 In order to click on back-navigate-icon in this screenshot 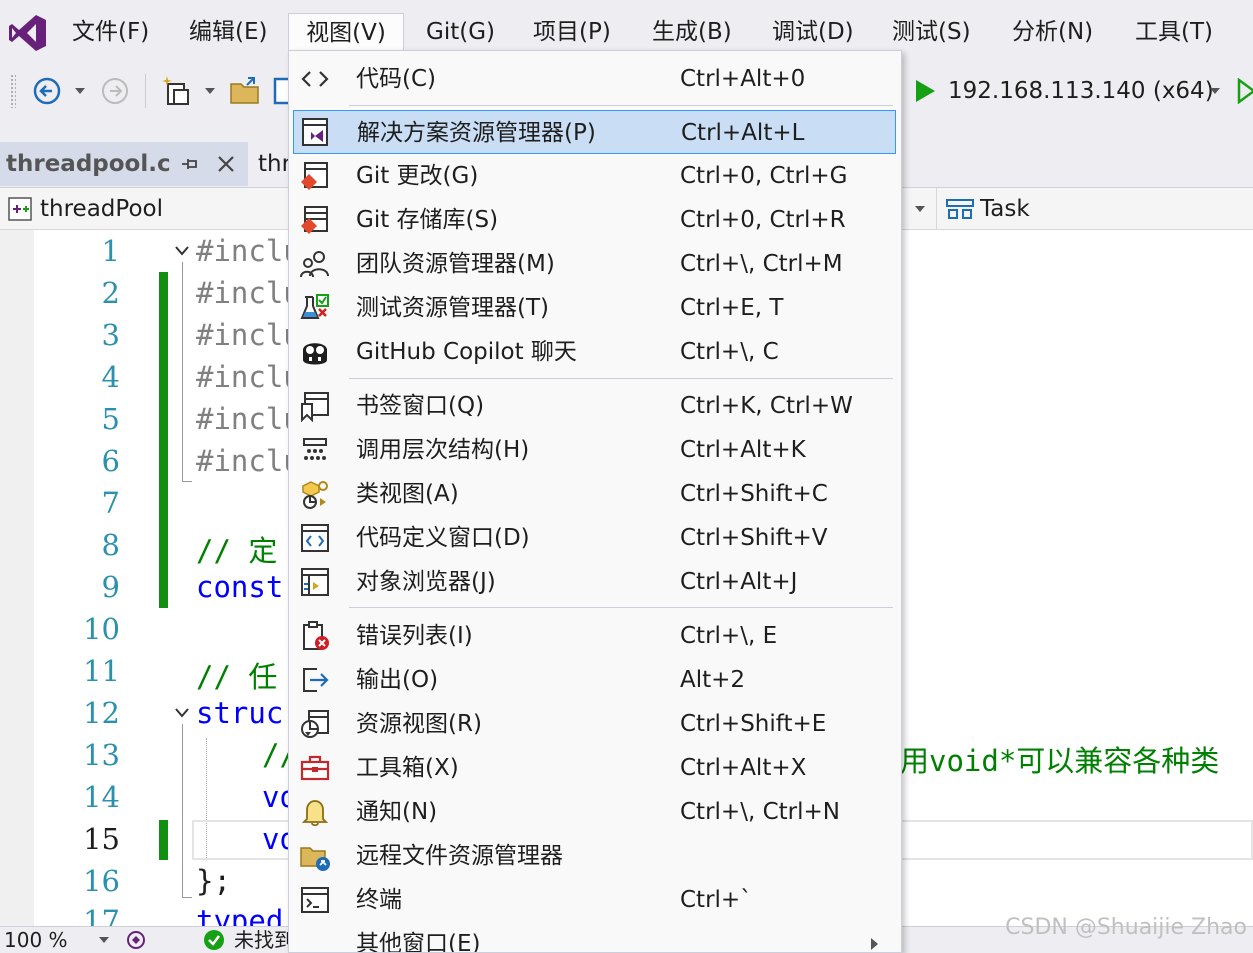, I will do `click(47, 91)`.